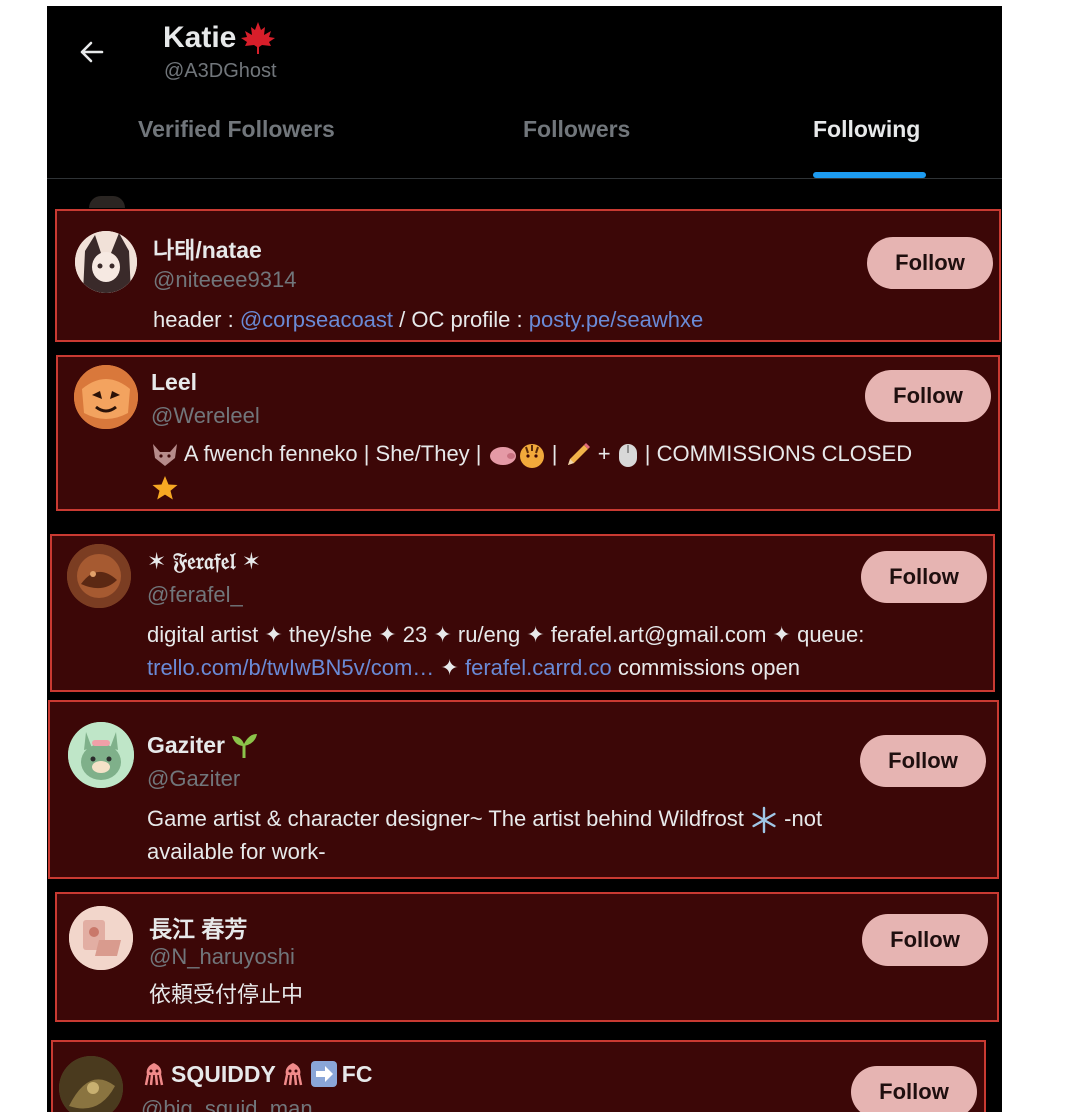 This screenshot has height=1112, width=1076. What do you see at coordinates (333, 453) in the screenshot?
I see `bio-text: A fwench fenneko | She/They |` at bounding box center [333, 453].